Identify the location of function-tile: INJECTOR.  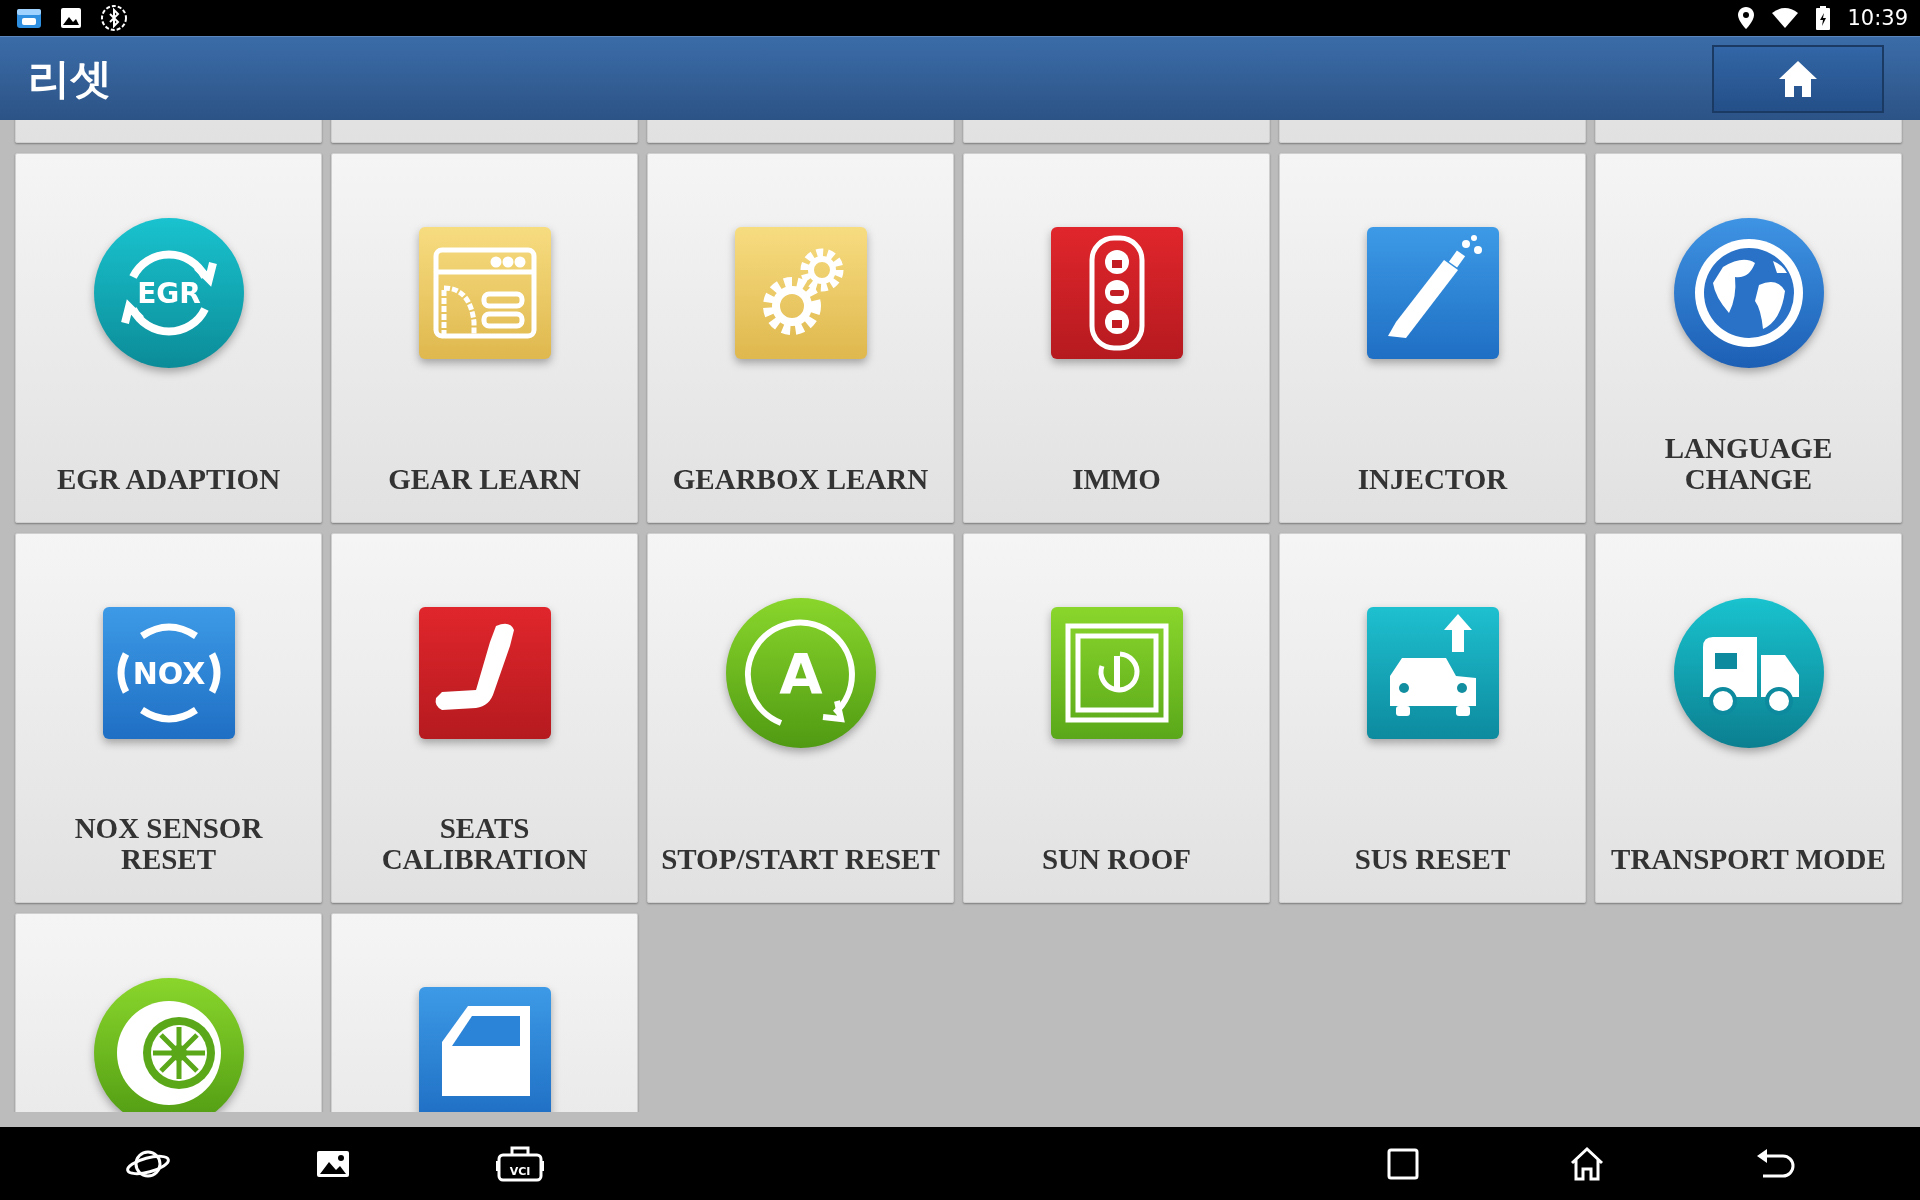
(1432, 338).